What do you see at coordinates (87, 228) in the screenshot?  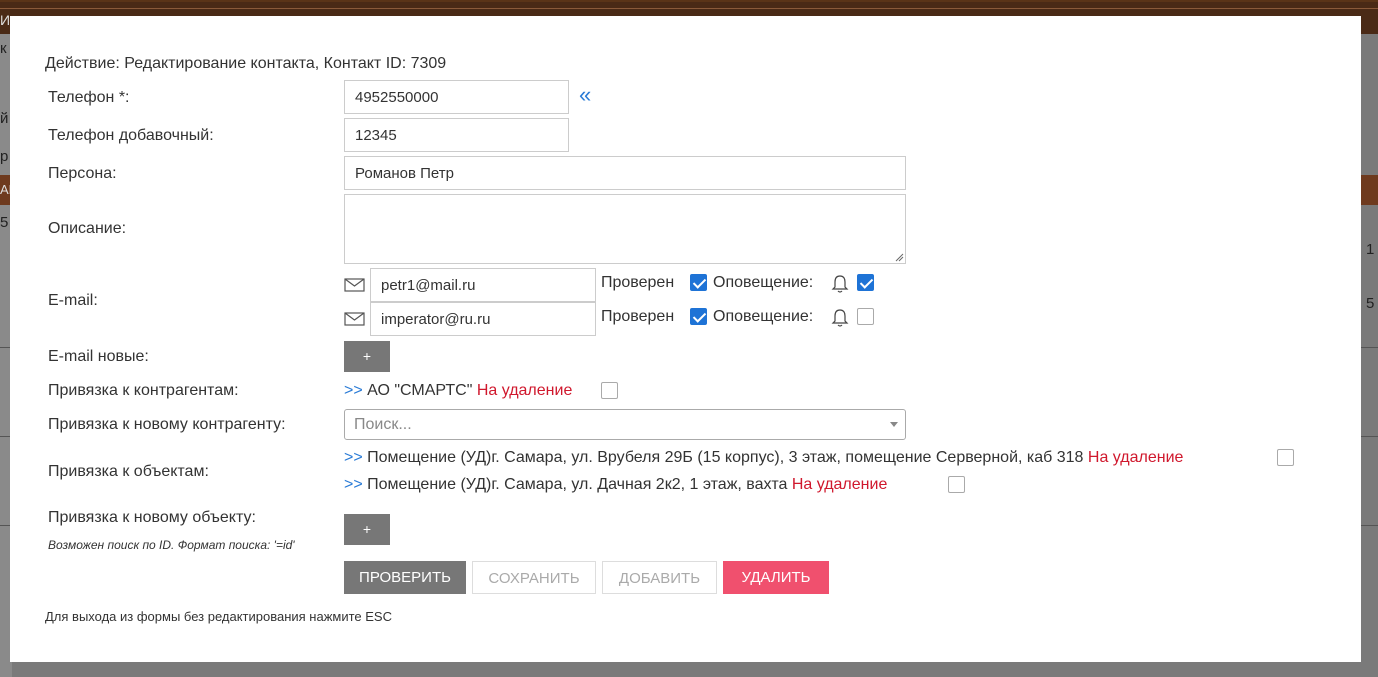 I see `description-label: Описание:` at bounding box center [87, 228].